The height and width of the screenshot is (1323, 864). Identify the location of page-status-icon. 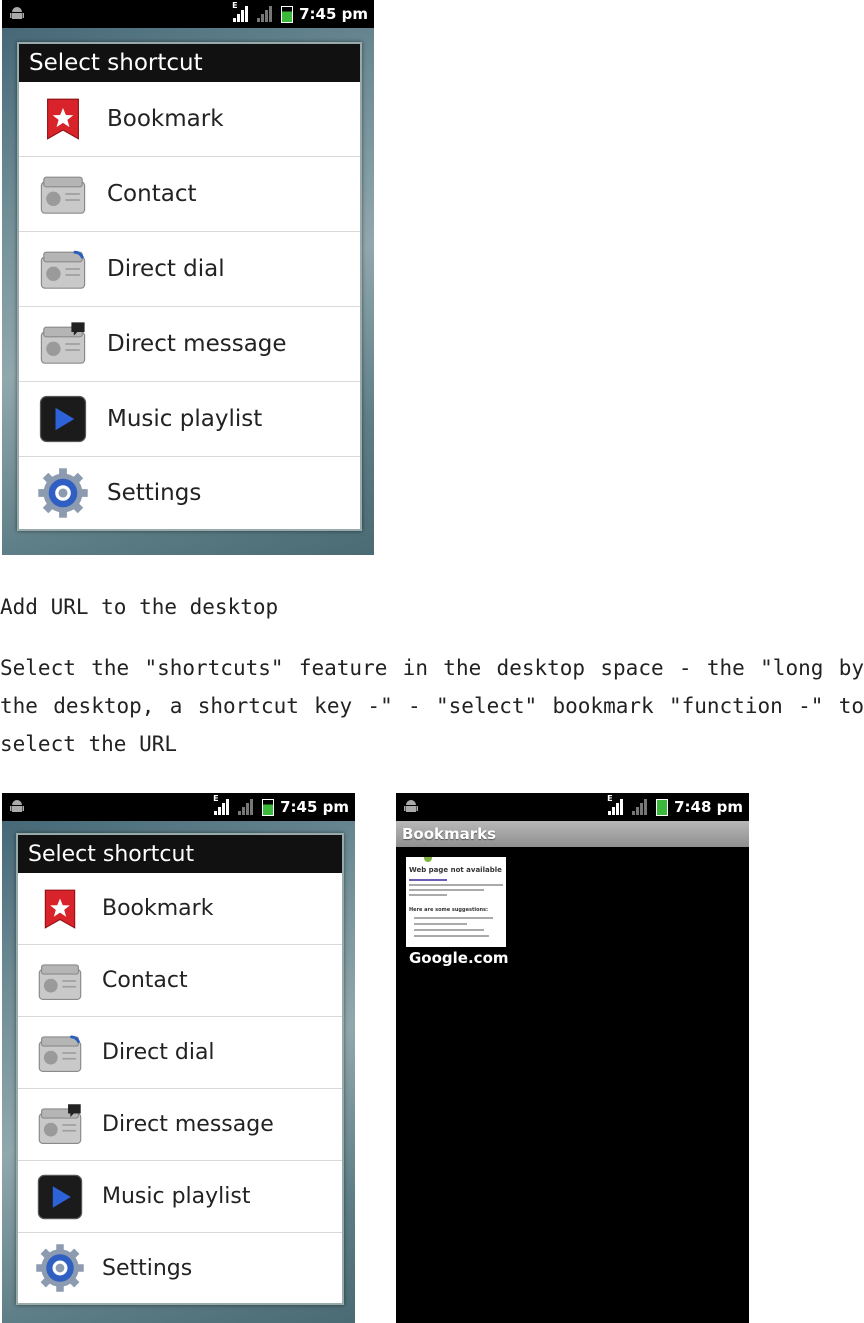
(428, 859).